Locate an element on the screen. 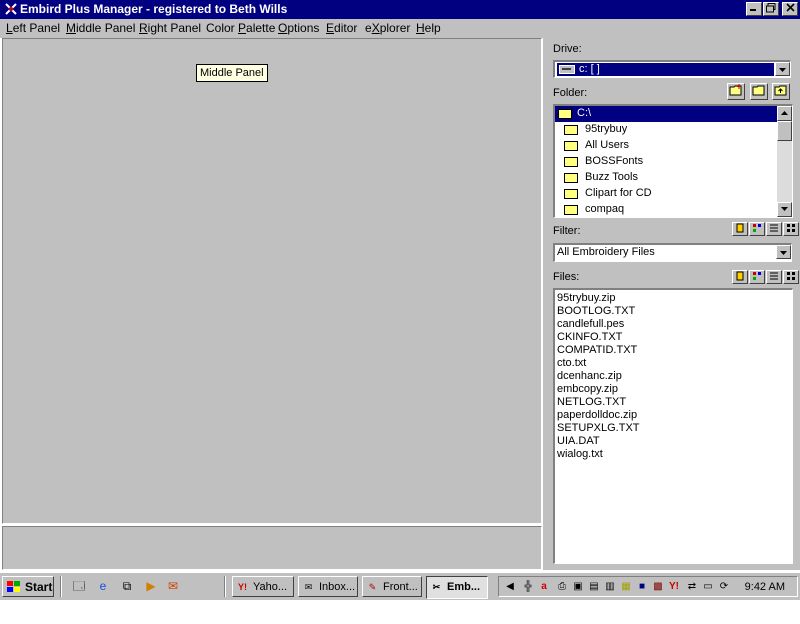  menu-options: Options is located at coordinates (298, 28).